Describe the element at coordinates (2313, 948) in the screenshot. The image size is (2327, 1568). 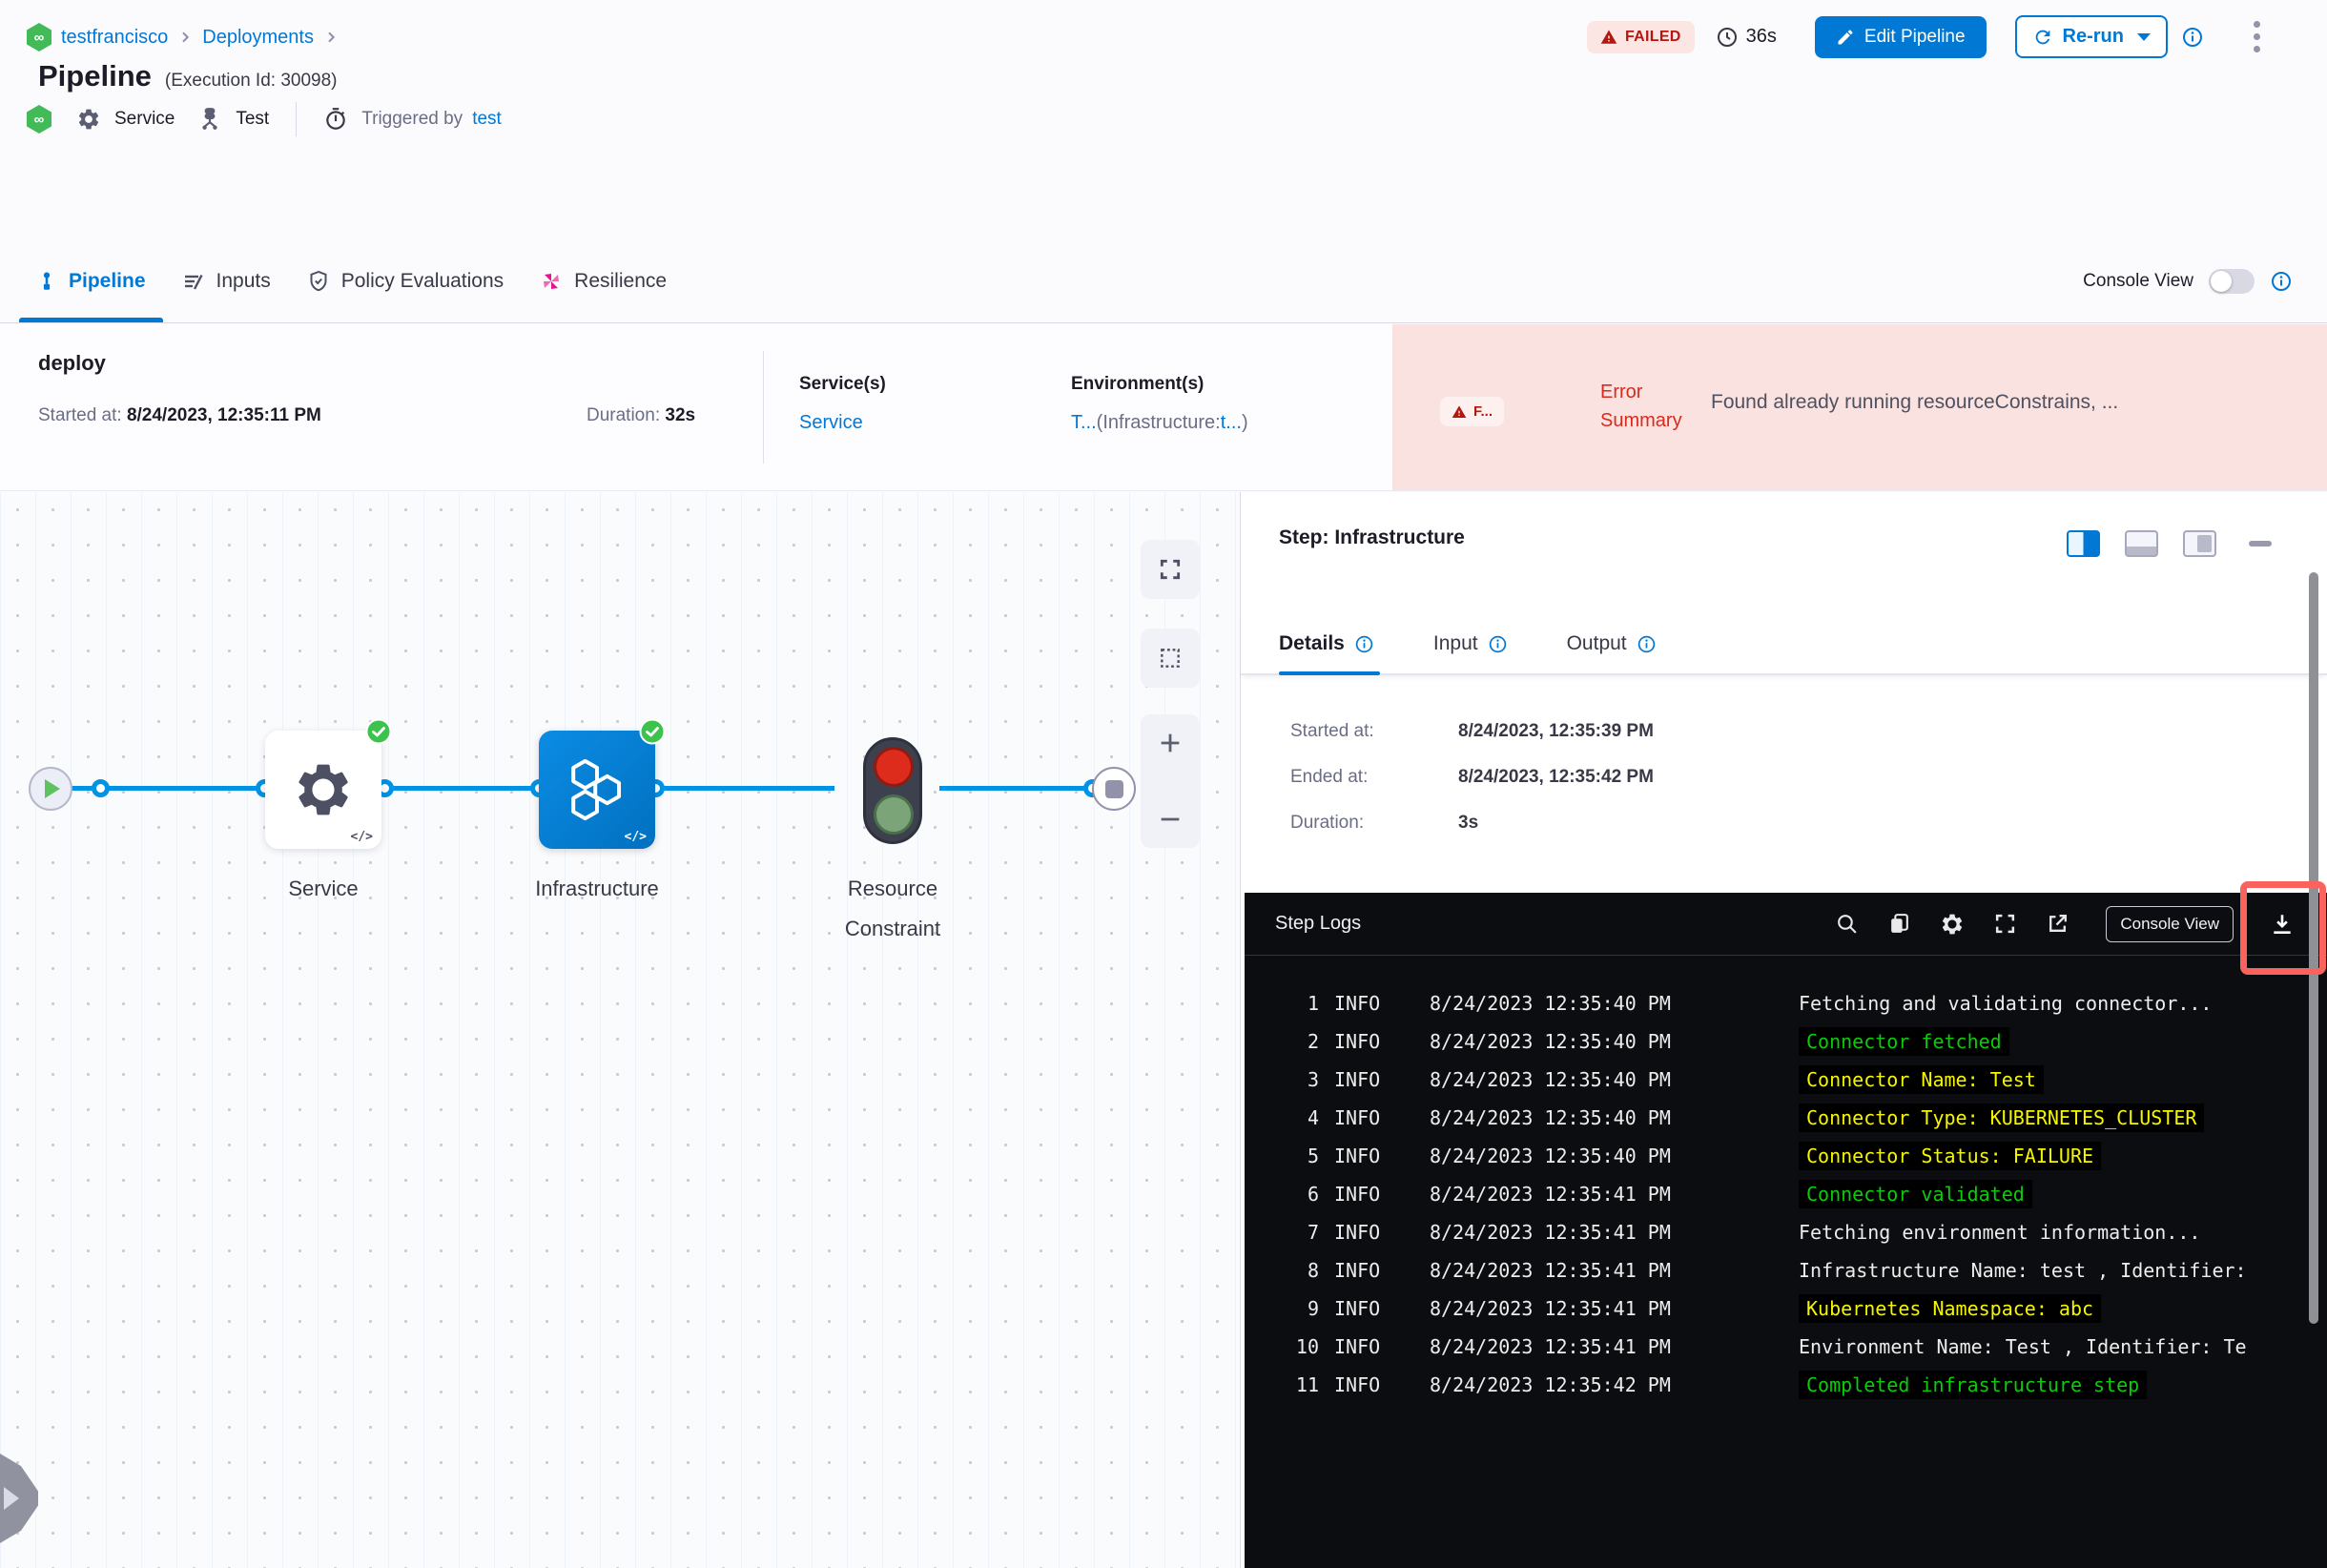
I see `panel-scrollbar` at that location.